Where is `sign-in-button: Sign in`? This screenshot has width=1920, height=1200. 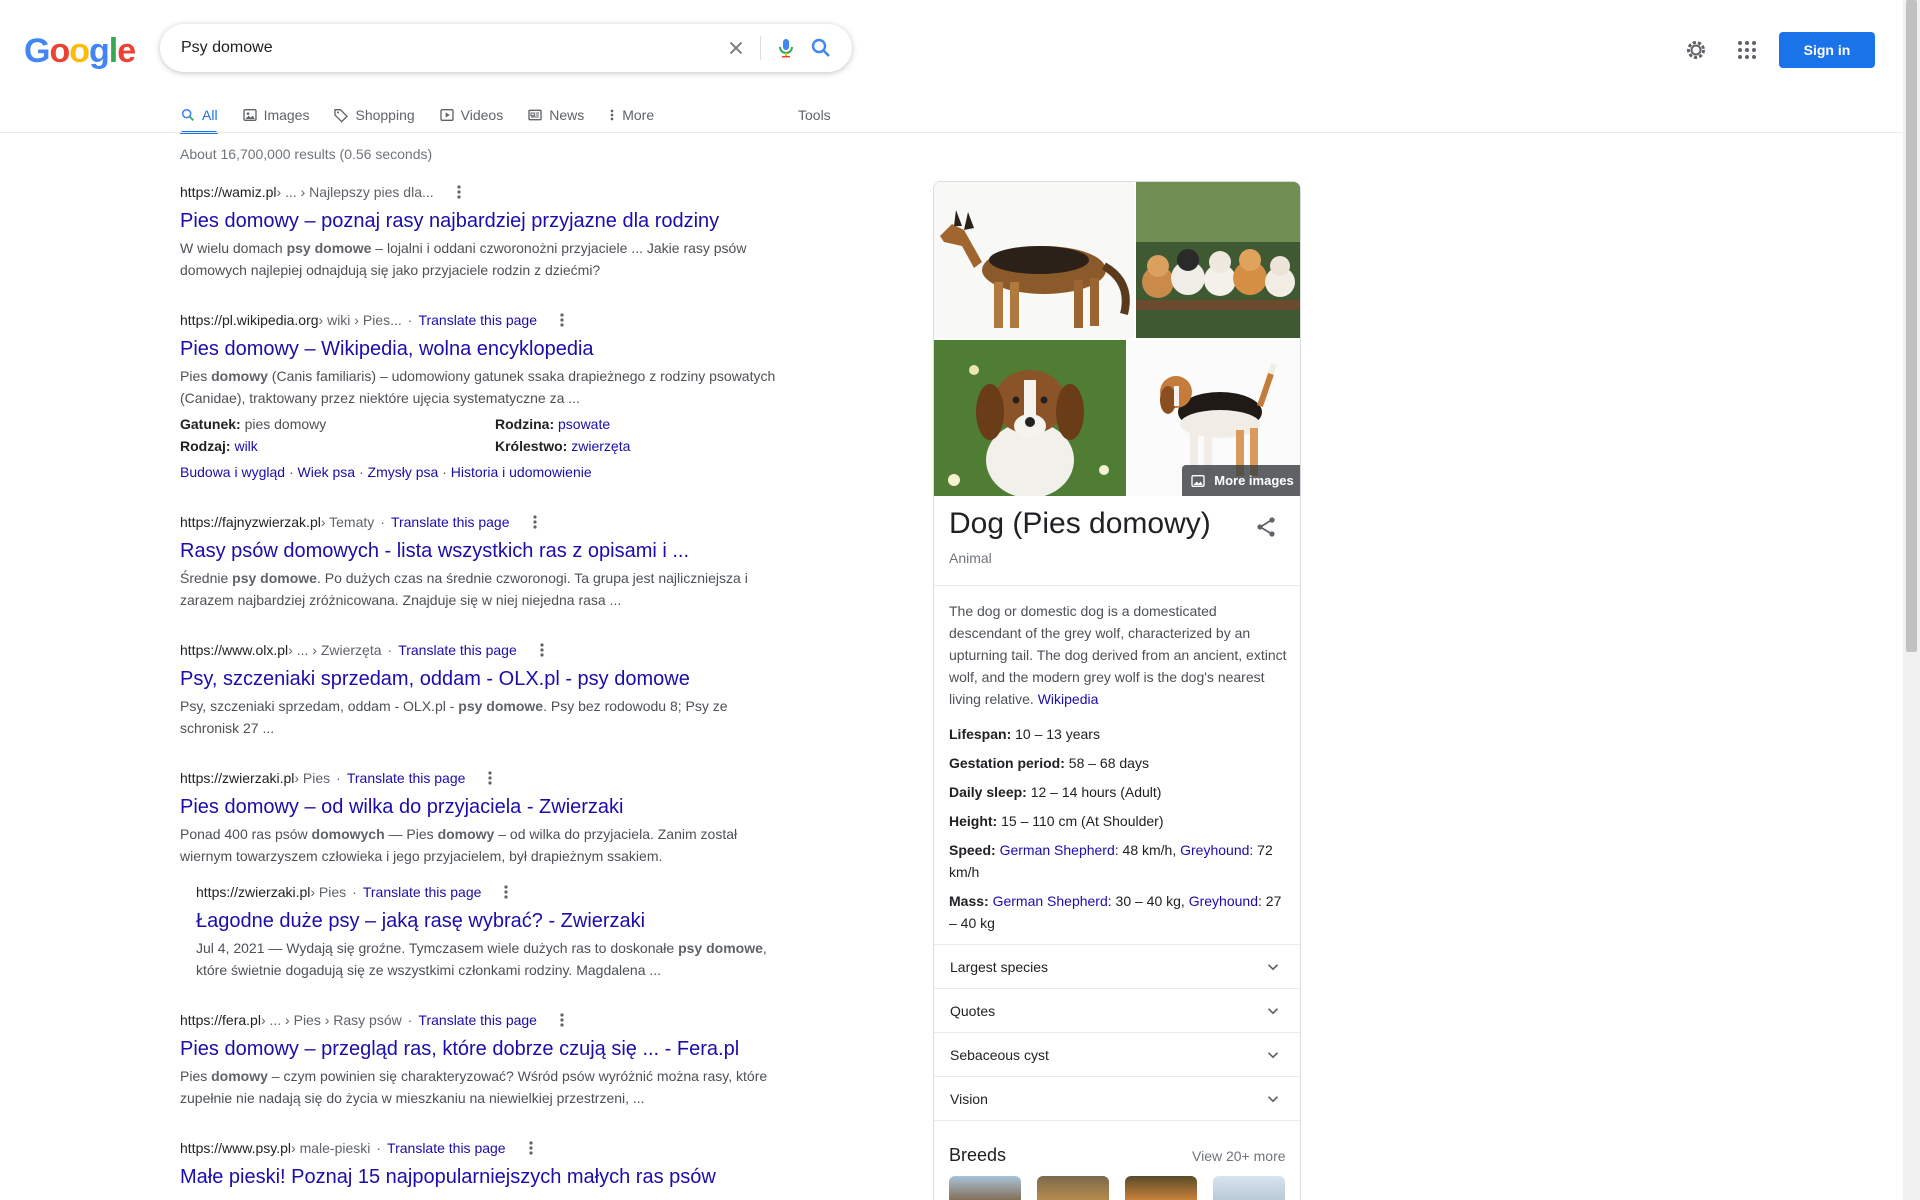
sign-in-button: Sign in is located at coordinates (1827, 50).